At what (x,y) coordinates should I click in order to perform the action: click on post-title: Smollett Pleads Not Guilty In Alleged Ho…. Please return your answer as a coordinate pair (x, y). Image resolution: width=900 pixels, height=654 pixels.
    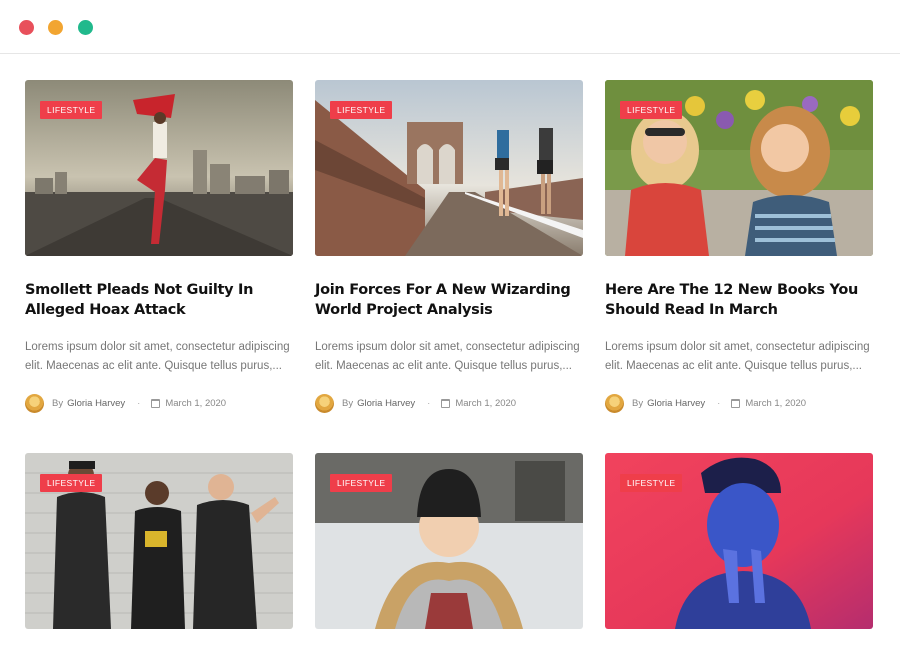
    Looking at the image, I should click on (159, 300).